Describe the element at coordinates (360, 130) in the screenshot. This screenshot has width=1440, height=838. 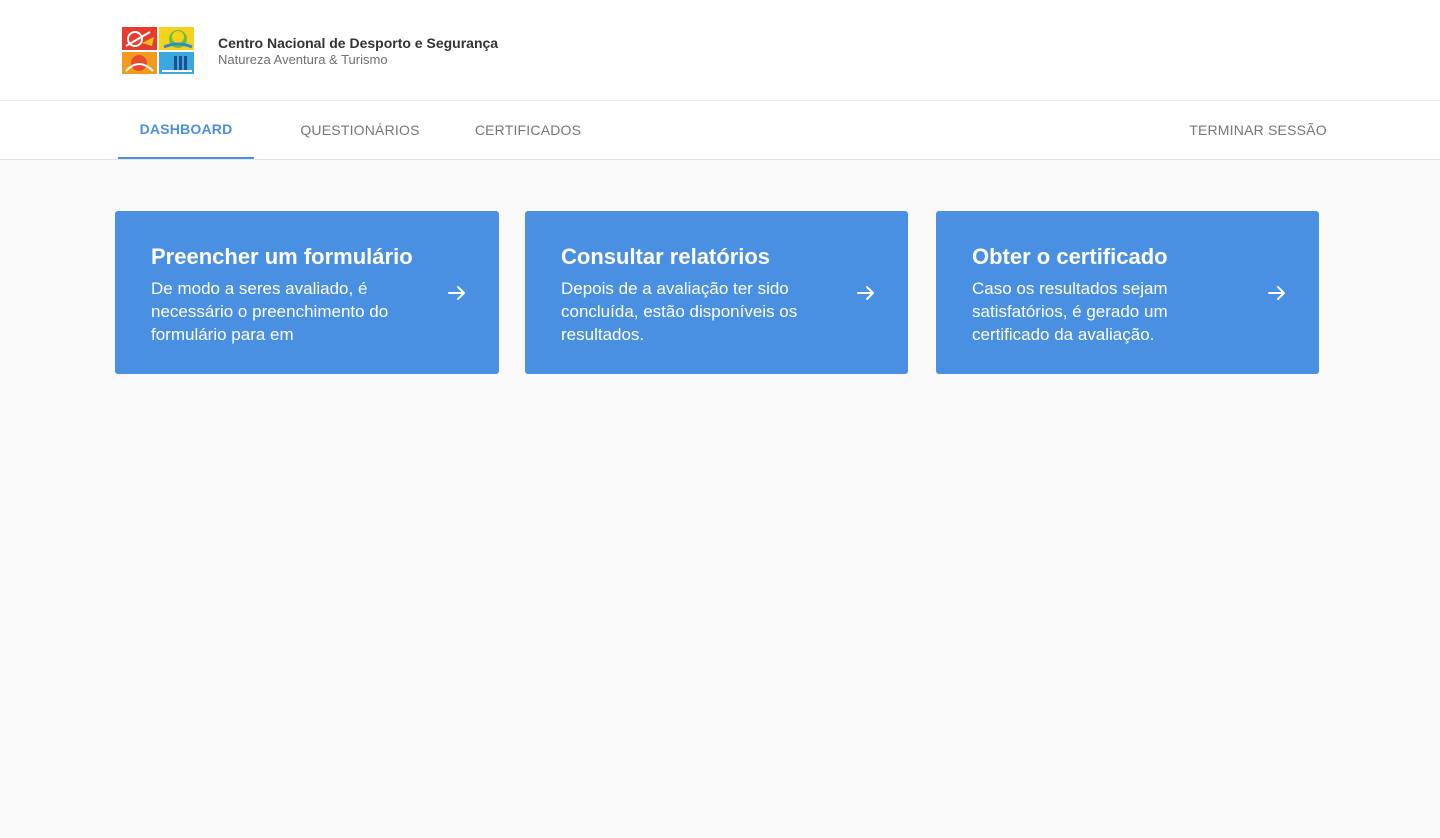
I see `tab-questionarios: QUESTIONÁRIOS` at that location.